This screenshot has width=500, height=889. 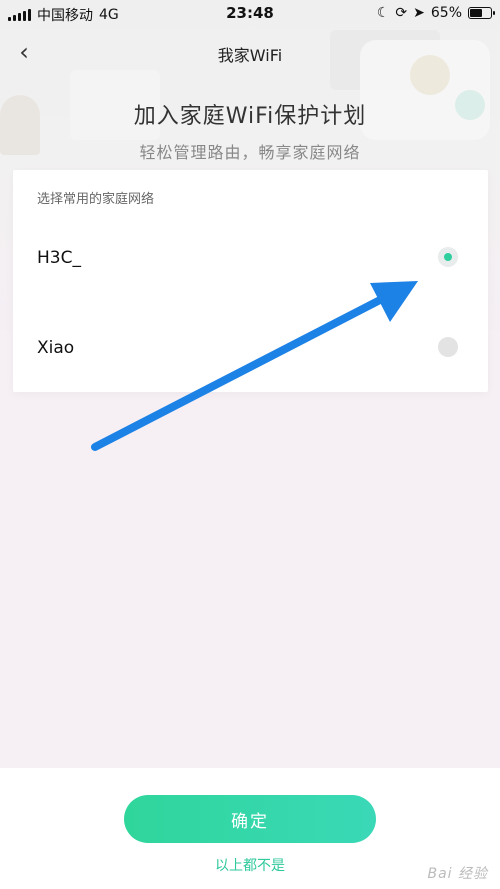 What do you see at coordinates (476, 13) in the screenshot?
I see `battery-fill` at bounding box center [476, 13].